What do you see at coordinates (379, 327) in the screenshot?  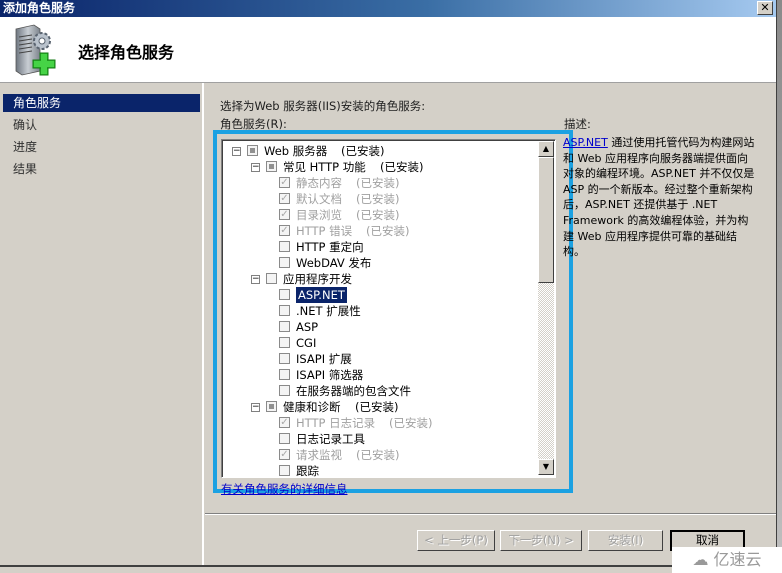 I see `tree-item: ASP` at bounding box center [379, 327].